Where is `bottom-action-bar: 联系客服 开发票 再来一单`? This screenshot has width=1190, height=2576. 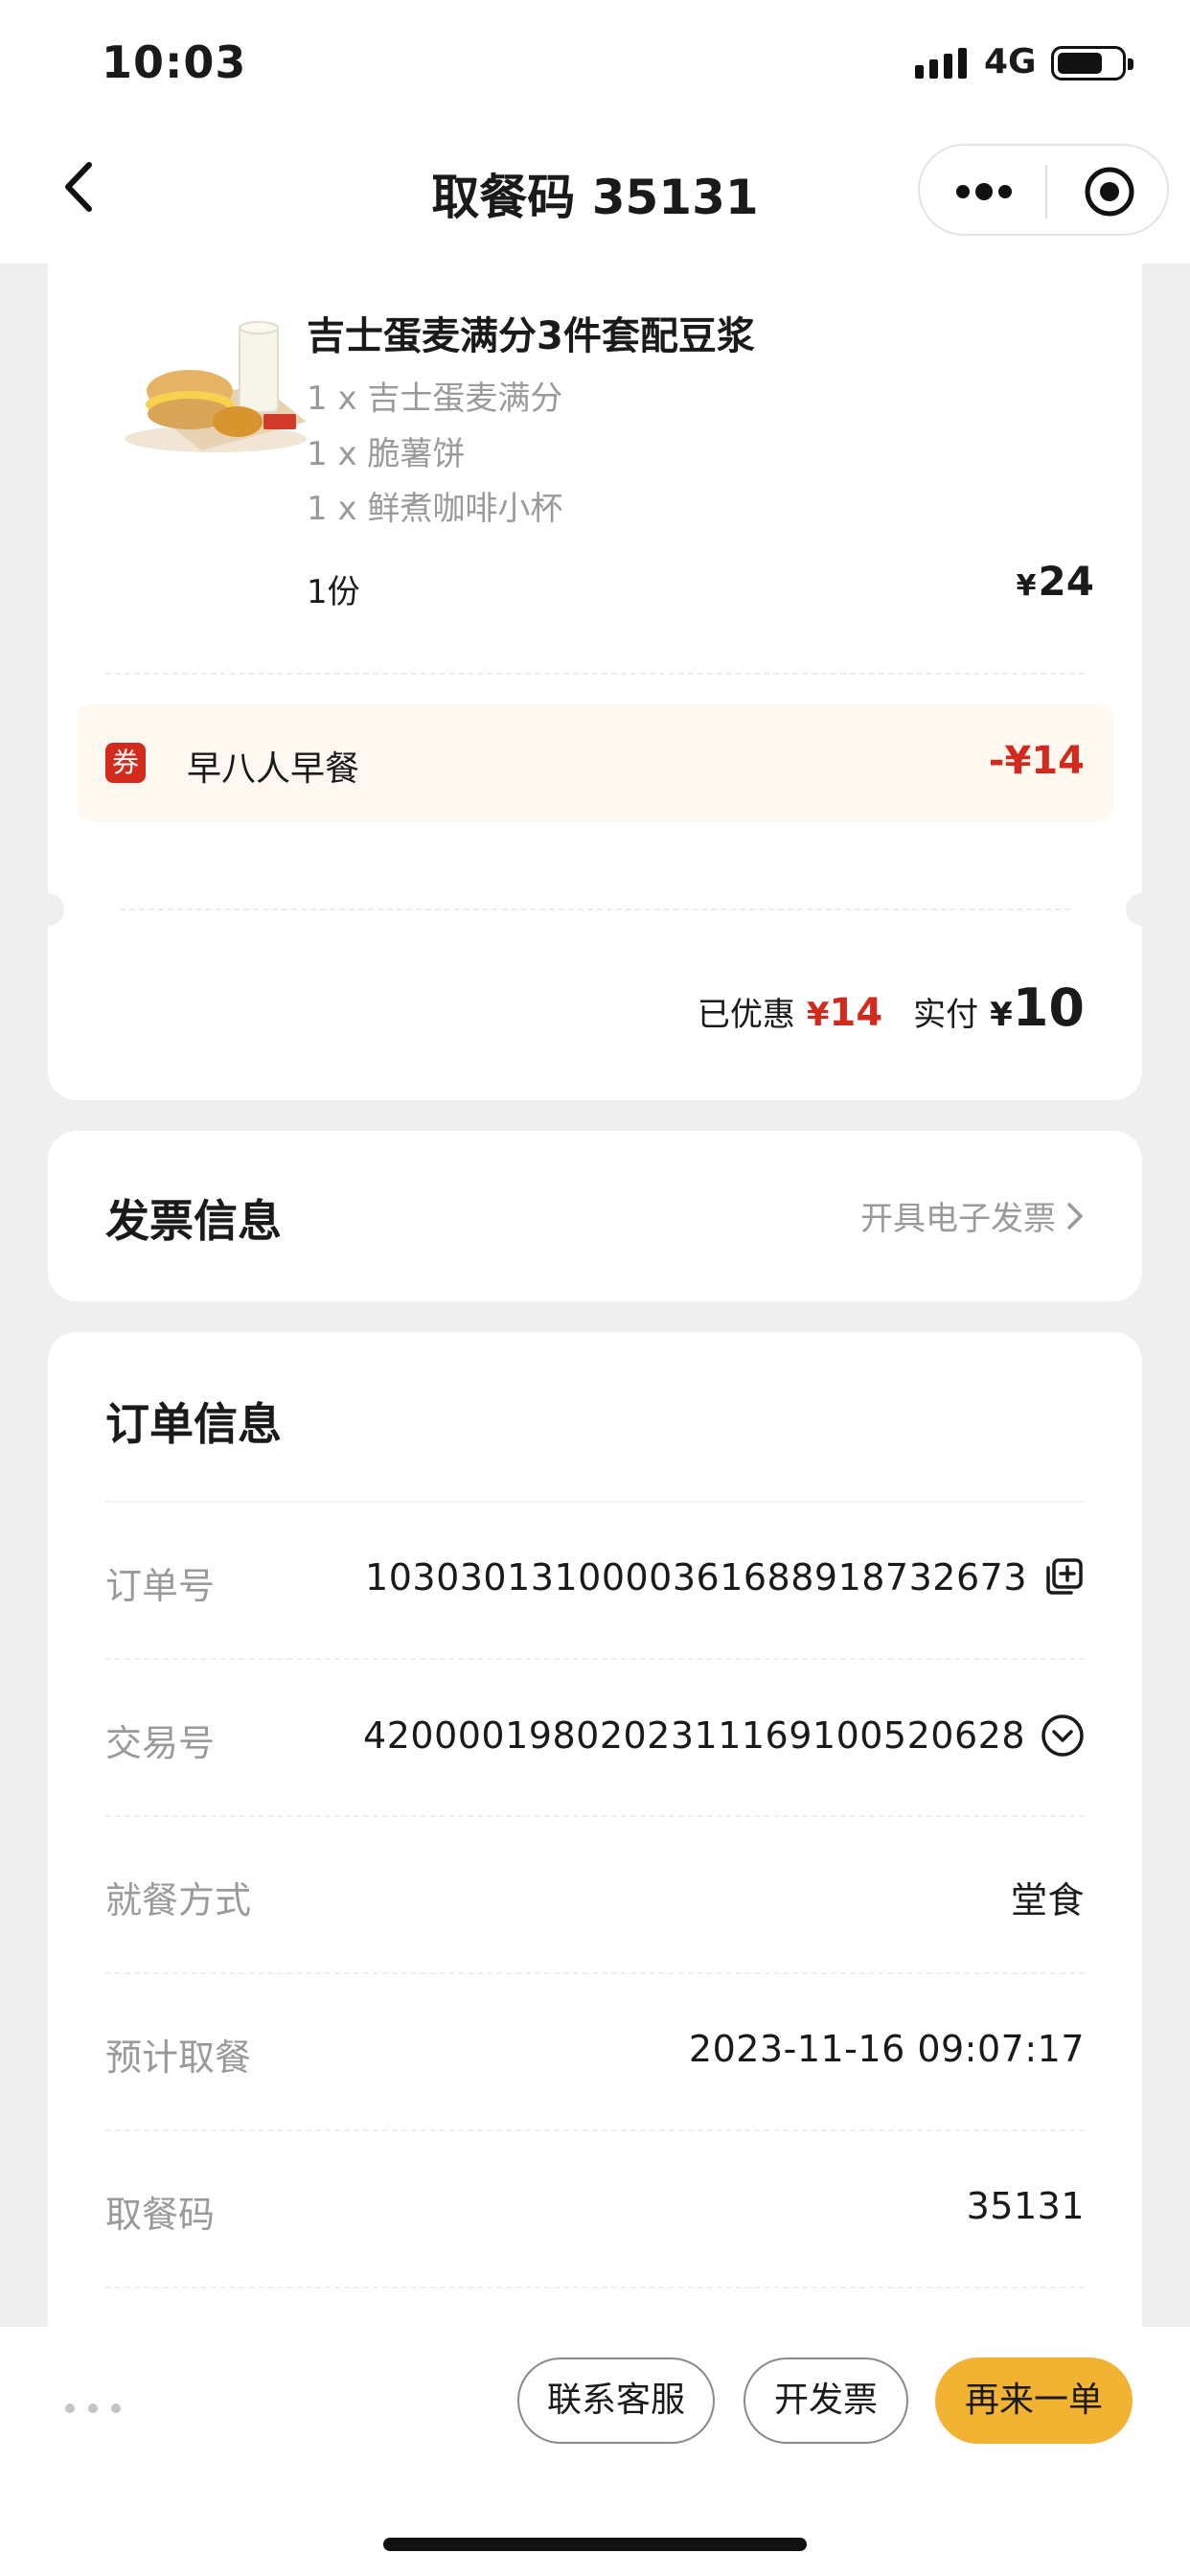 bottom-action-bar: 联系客服 开发票 再来一单 is located at coordinates (595, 2451).